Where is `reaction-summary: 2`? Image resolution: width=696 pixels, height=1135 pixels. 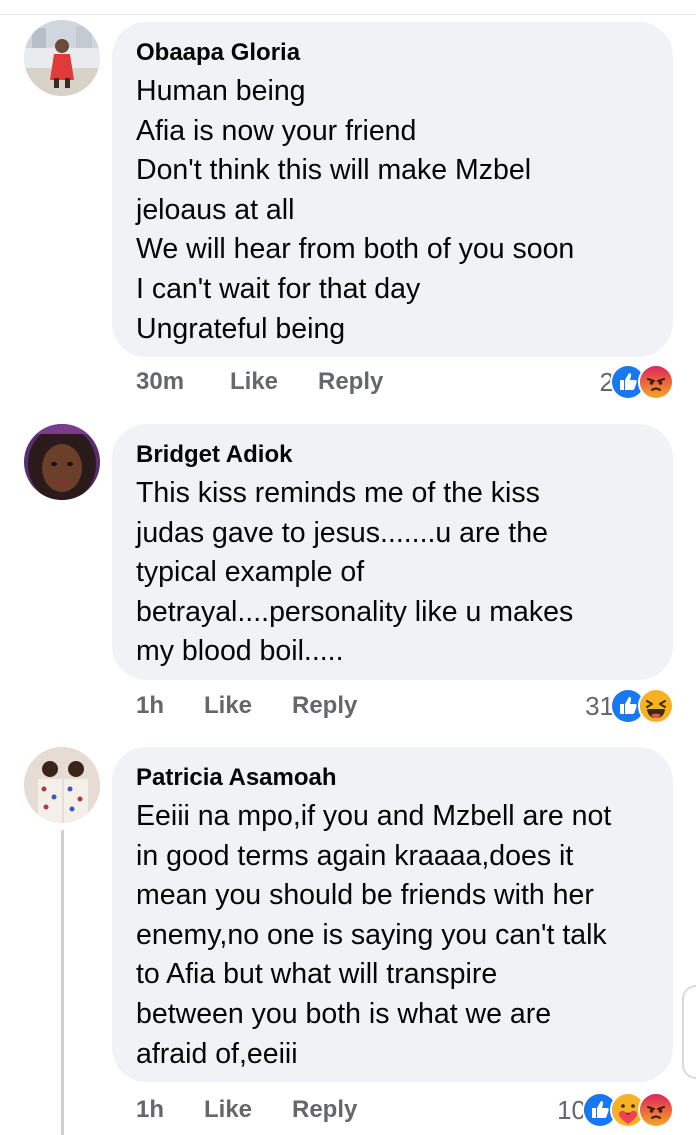
reaction-summary: 2 is located at coordinates (637, 382).